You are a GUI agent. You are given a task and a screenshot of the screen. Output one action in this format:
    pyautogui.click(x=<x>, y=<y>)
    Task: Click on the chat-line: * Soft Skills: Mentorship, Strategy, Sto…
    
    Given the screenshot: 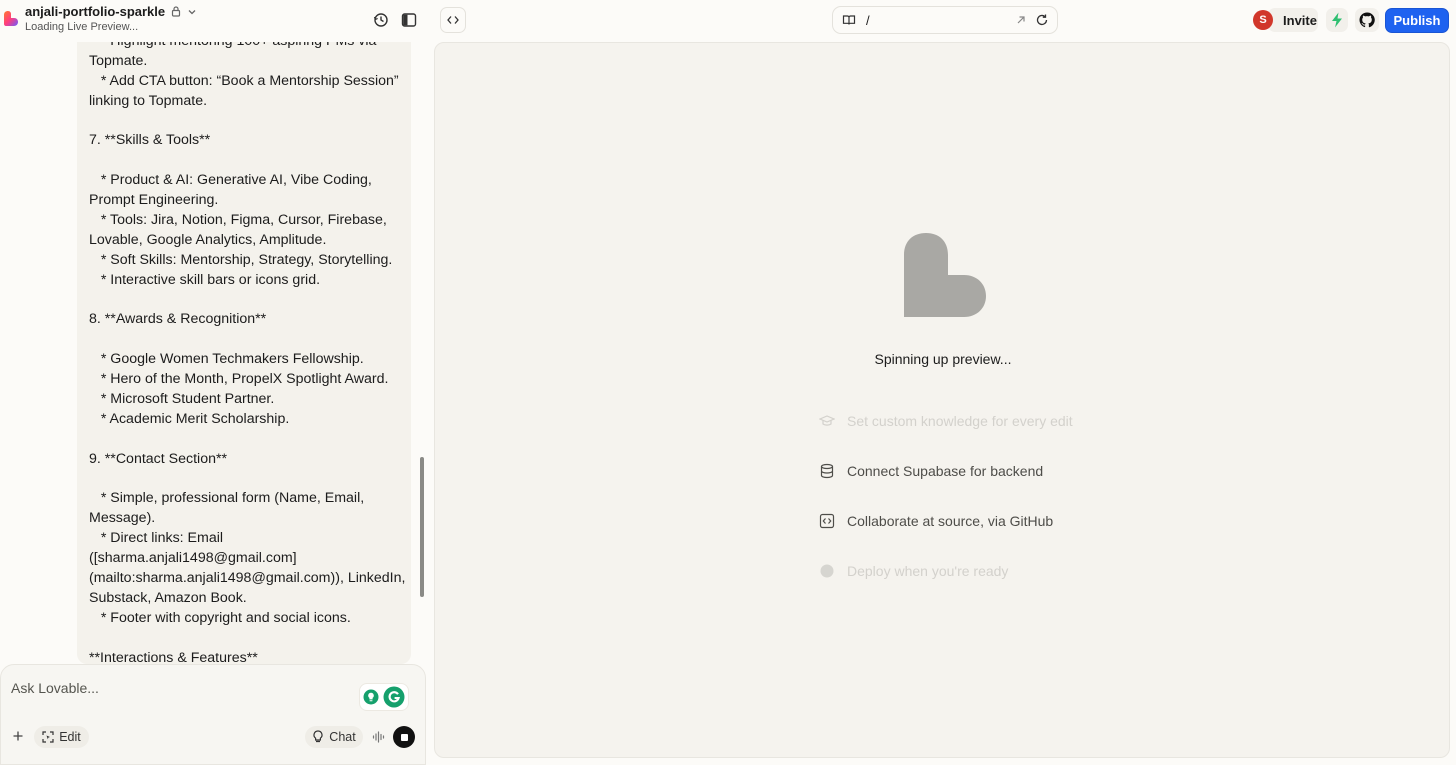 What is the action you would take?
    pyautogui.click(x=241, y=259)
    